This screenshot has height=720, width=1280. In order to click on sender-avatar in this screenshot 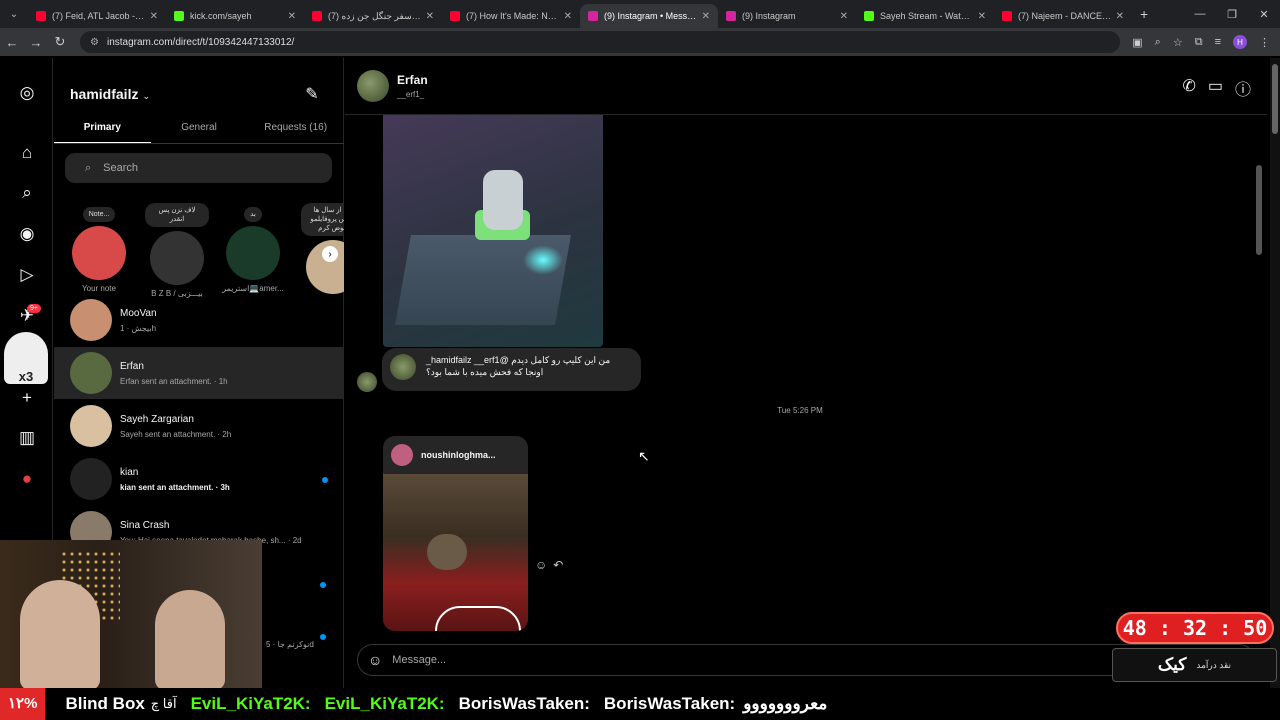, I will do `click(367, 382)`.